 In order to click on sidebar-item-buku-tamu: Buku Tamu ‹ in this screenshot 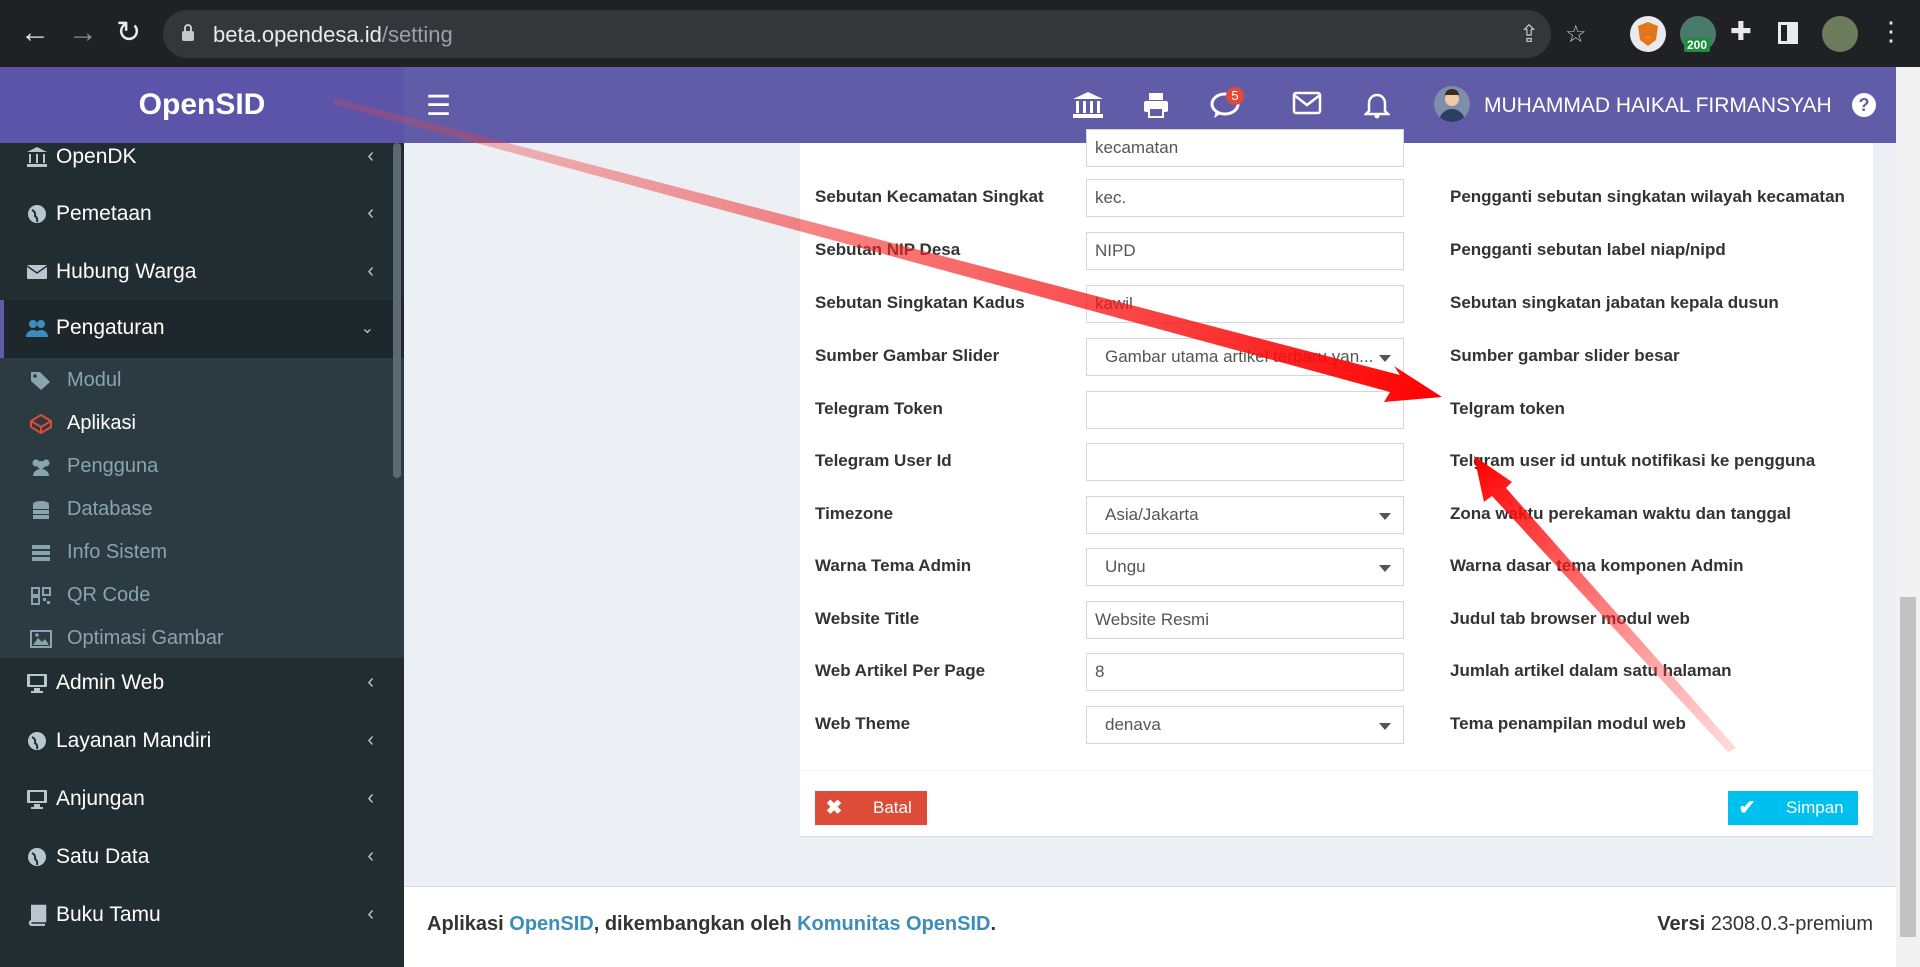, I will do `click(202, 916)`.